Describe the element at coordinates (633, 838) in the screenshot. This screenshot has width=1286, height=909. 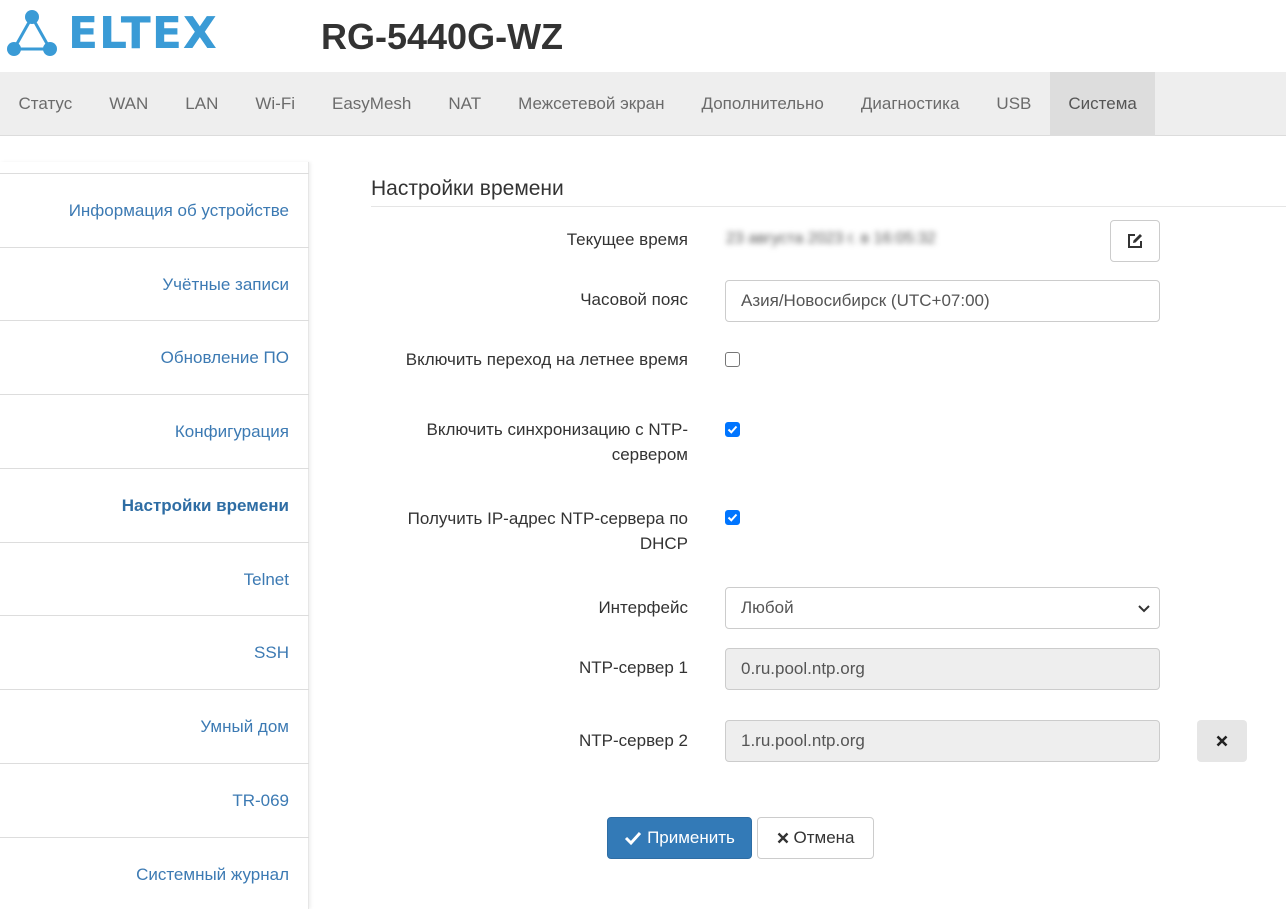
I see `check-icon` at that location.